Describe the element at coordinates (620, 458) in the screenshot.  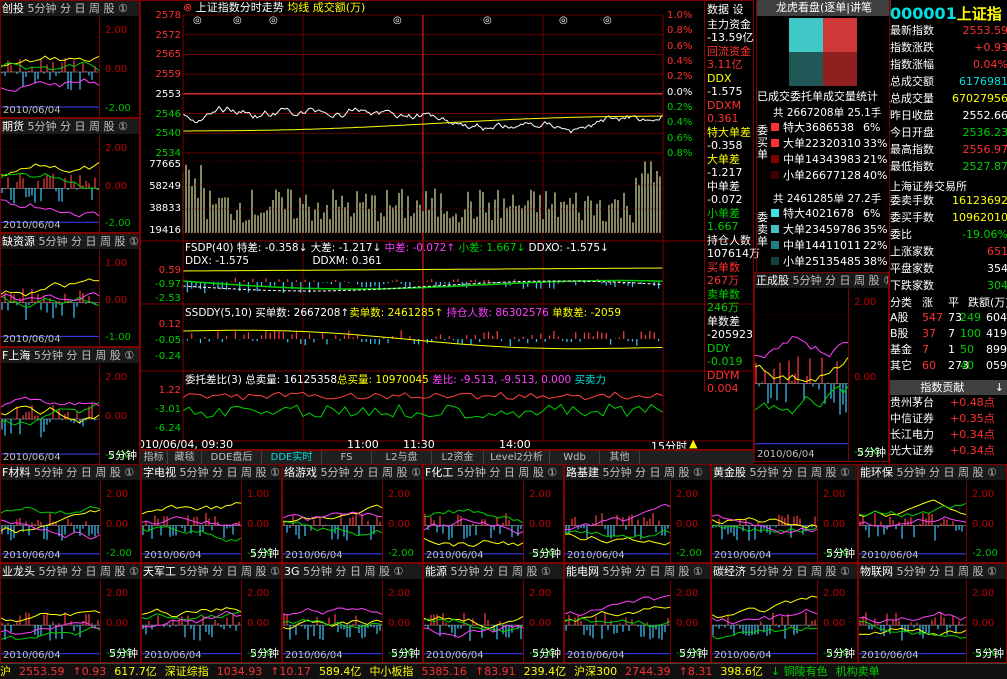
I see `tab-9: 其他` at that location.